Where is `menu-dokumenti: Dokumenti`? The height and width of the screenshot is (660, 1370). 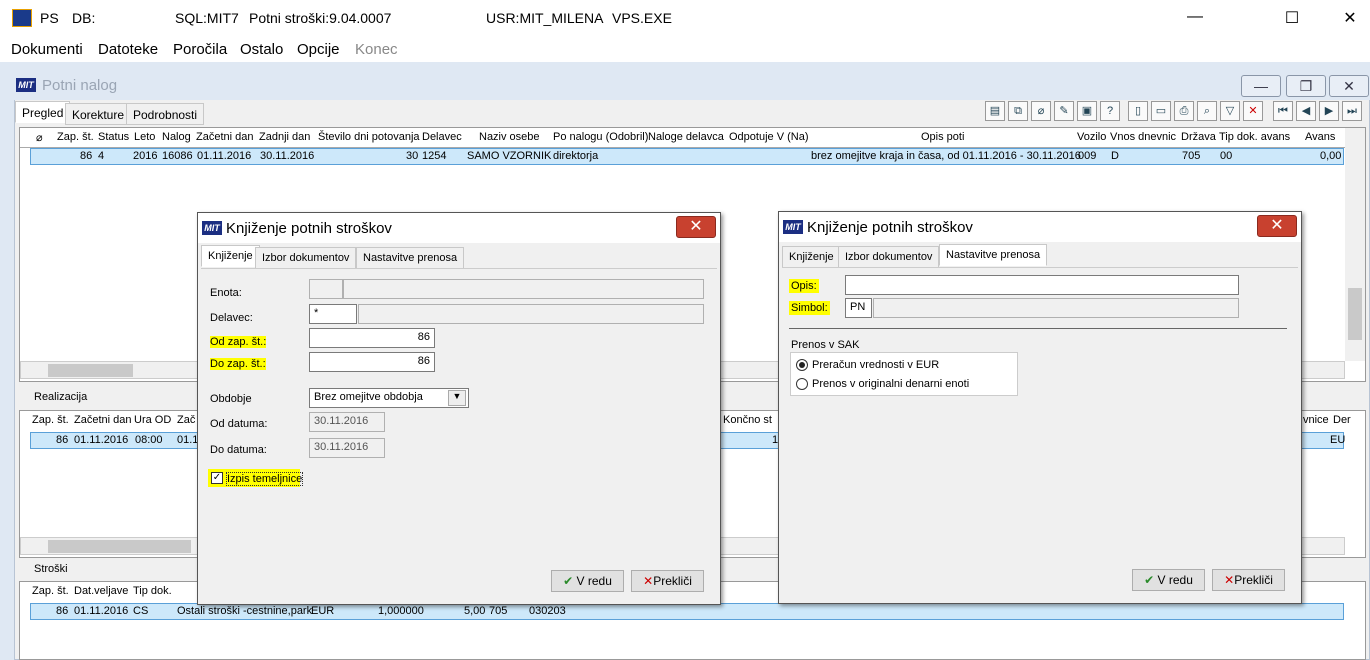
menu-dokumenti: Dokumenti is located at coordinates (47, 49).